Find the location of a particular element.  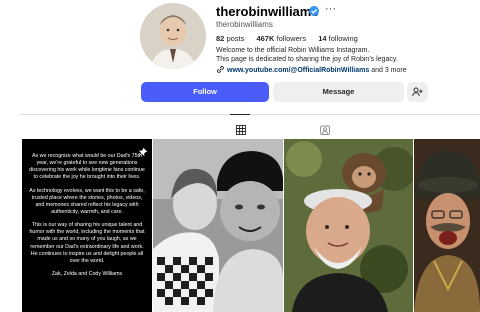

suggested-users-button is located at coordinates (417, 92).